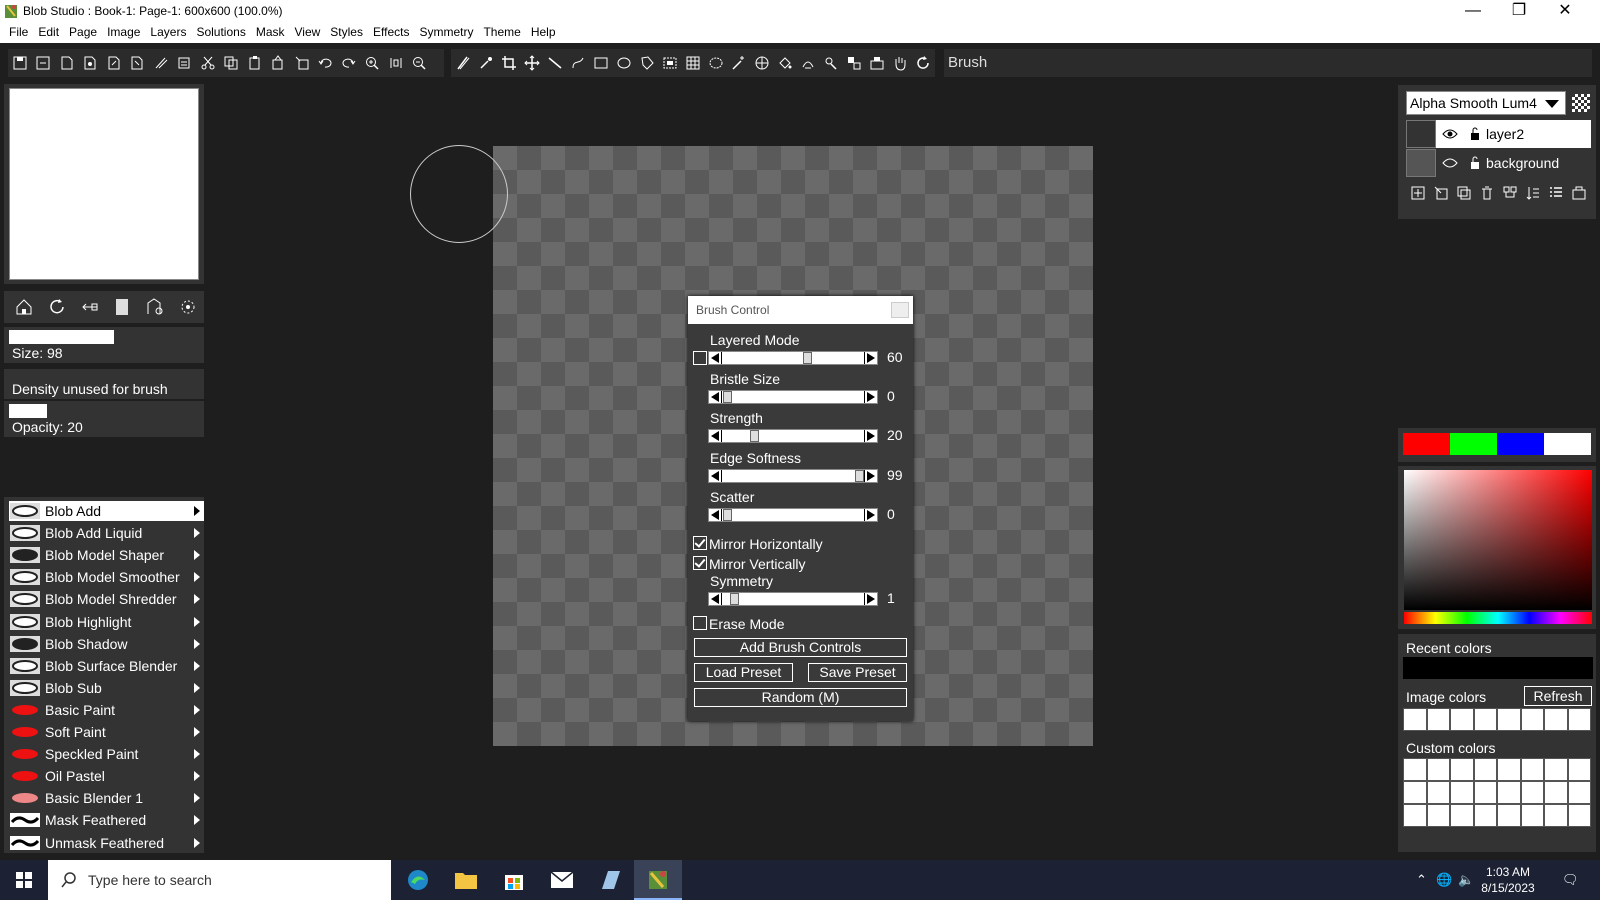  I want to click on brush-item: Blob Sub, so click(106, 688).